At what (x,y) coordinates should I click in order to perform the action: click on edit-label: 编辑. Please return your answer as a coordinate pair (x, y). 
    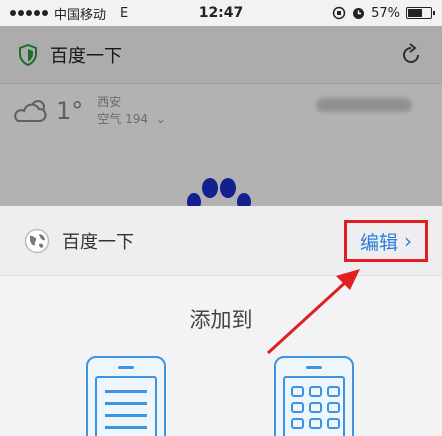
    Looking at the image, I should click on (378, 242).